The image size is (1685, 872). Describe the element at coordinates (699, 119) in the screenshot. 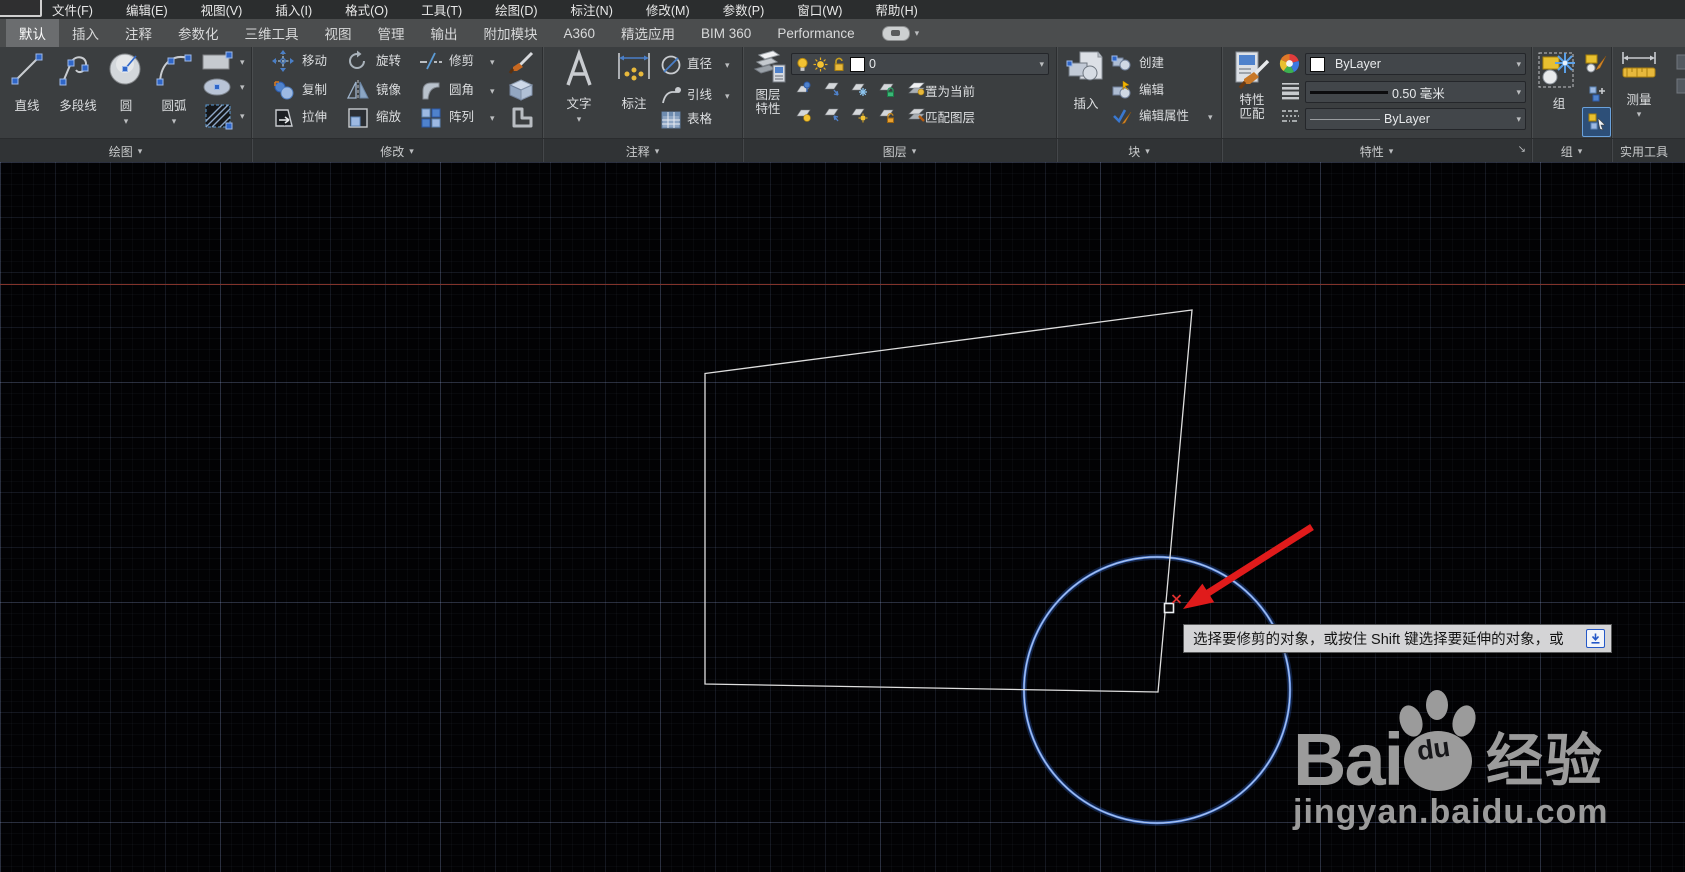

I see `table-label: 表格` at that location.